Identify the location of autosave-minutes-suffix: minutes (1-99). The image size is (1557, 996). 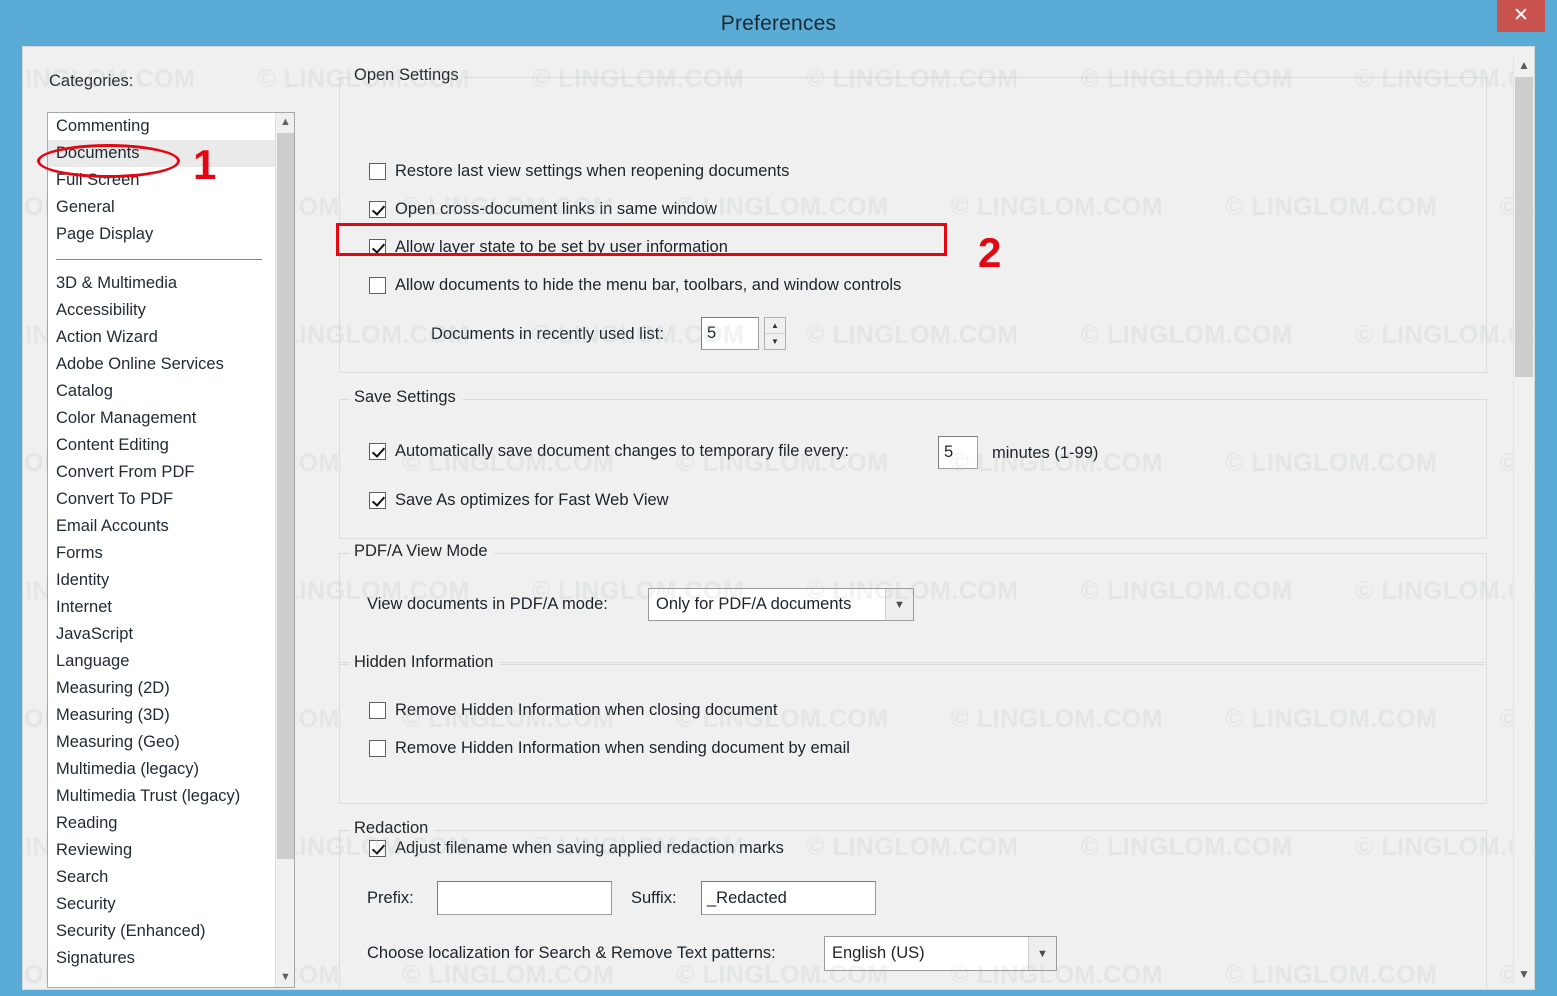
(1045, 453).